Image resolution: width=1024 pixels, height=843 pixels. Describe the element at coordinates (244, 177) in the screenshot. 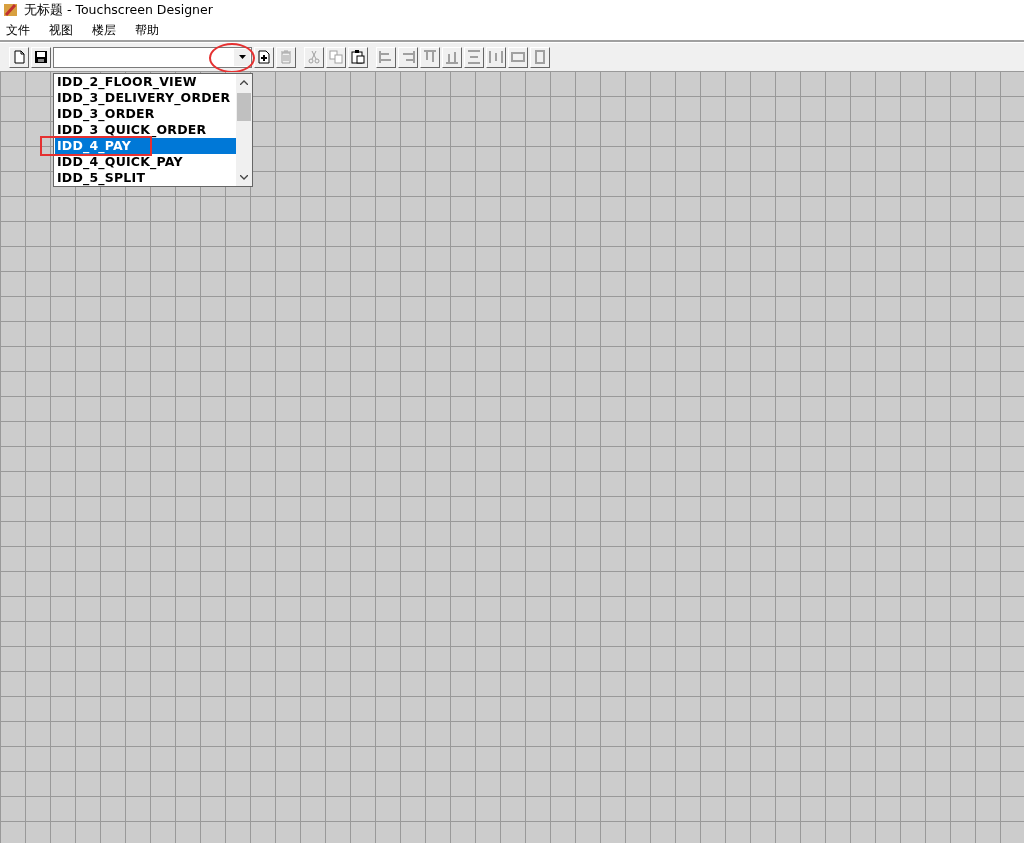

I see `scroll-down-icon` at that location.